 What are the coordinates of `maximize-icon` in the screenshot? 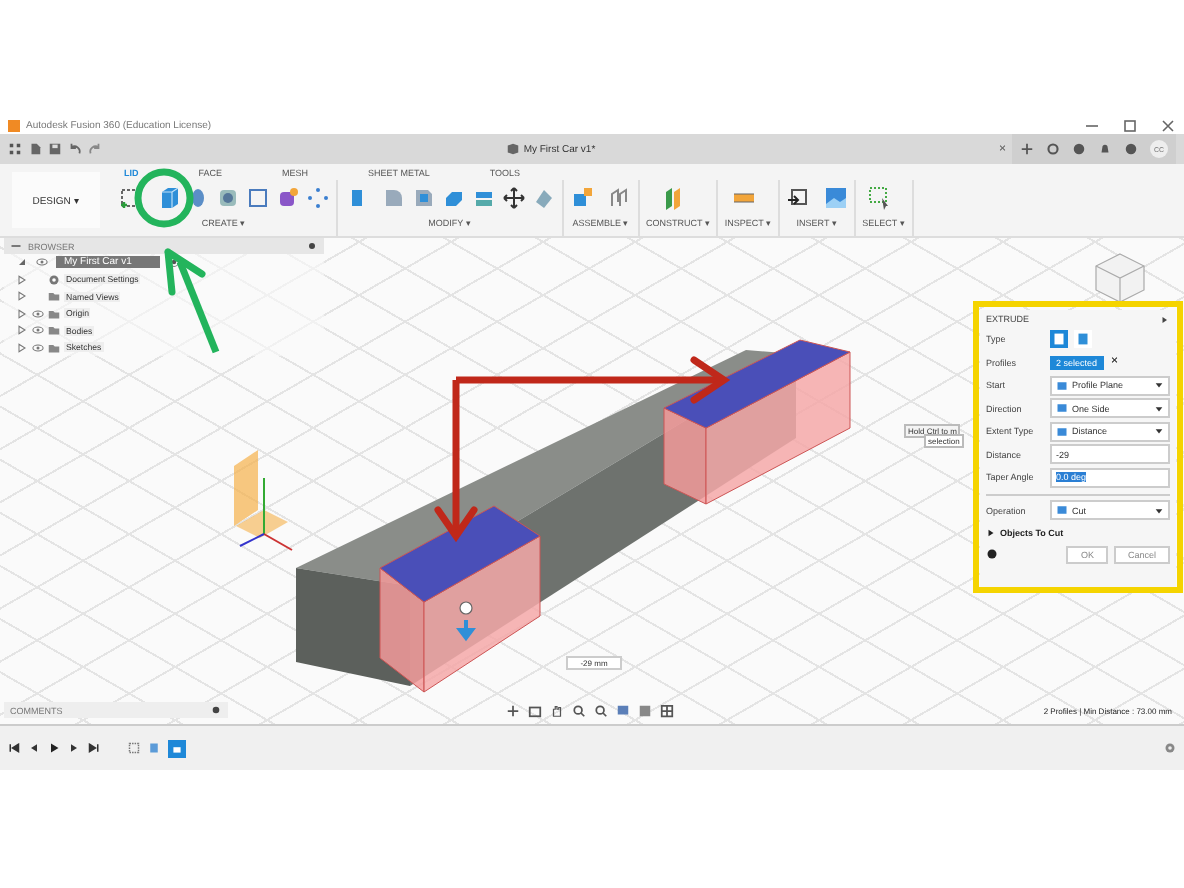 It's located at (1130, 125).